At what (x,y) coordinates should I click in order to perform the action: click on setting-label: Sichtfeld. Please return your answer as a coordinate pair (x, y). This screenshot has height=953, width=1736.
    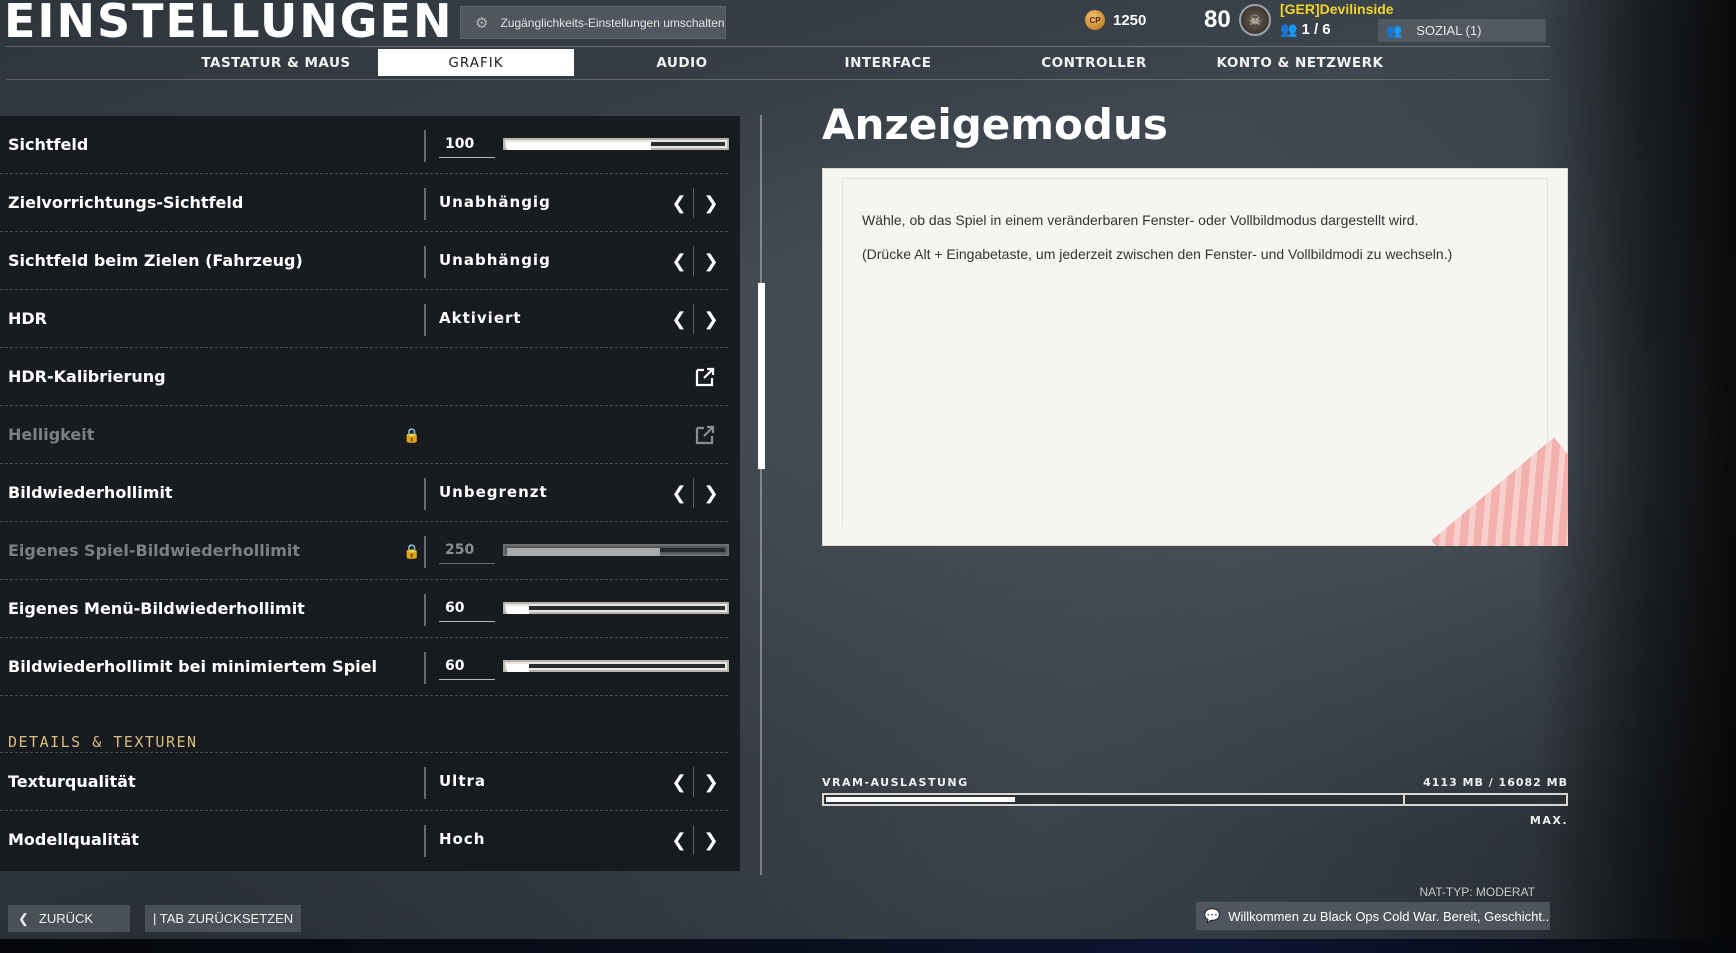
    Looking at the image, I should click on (48, 144).